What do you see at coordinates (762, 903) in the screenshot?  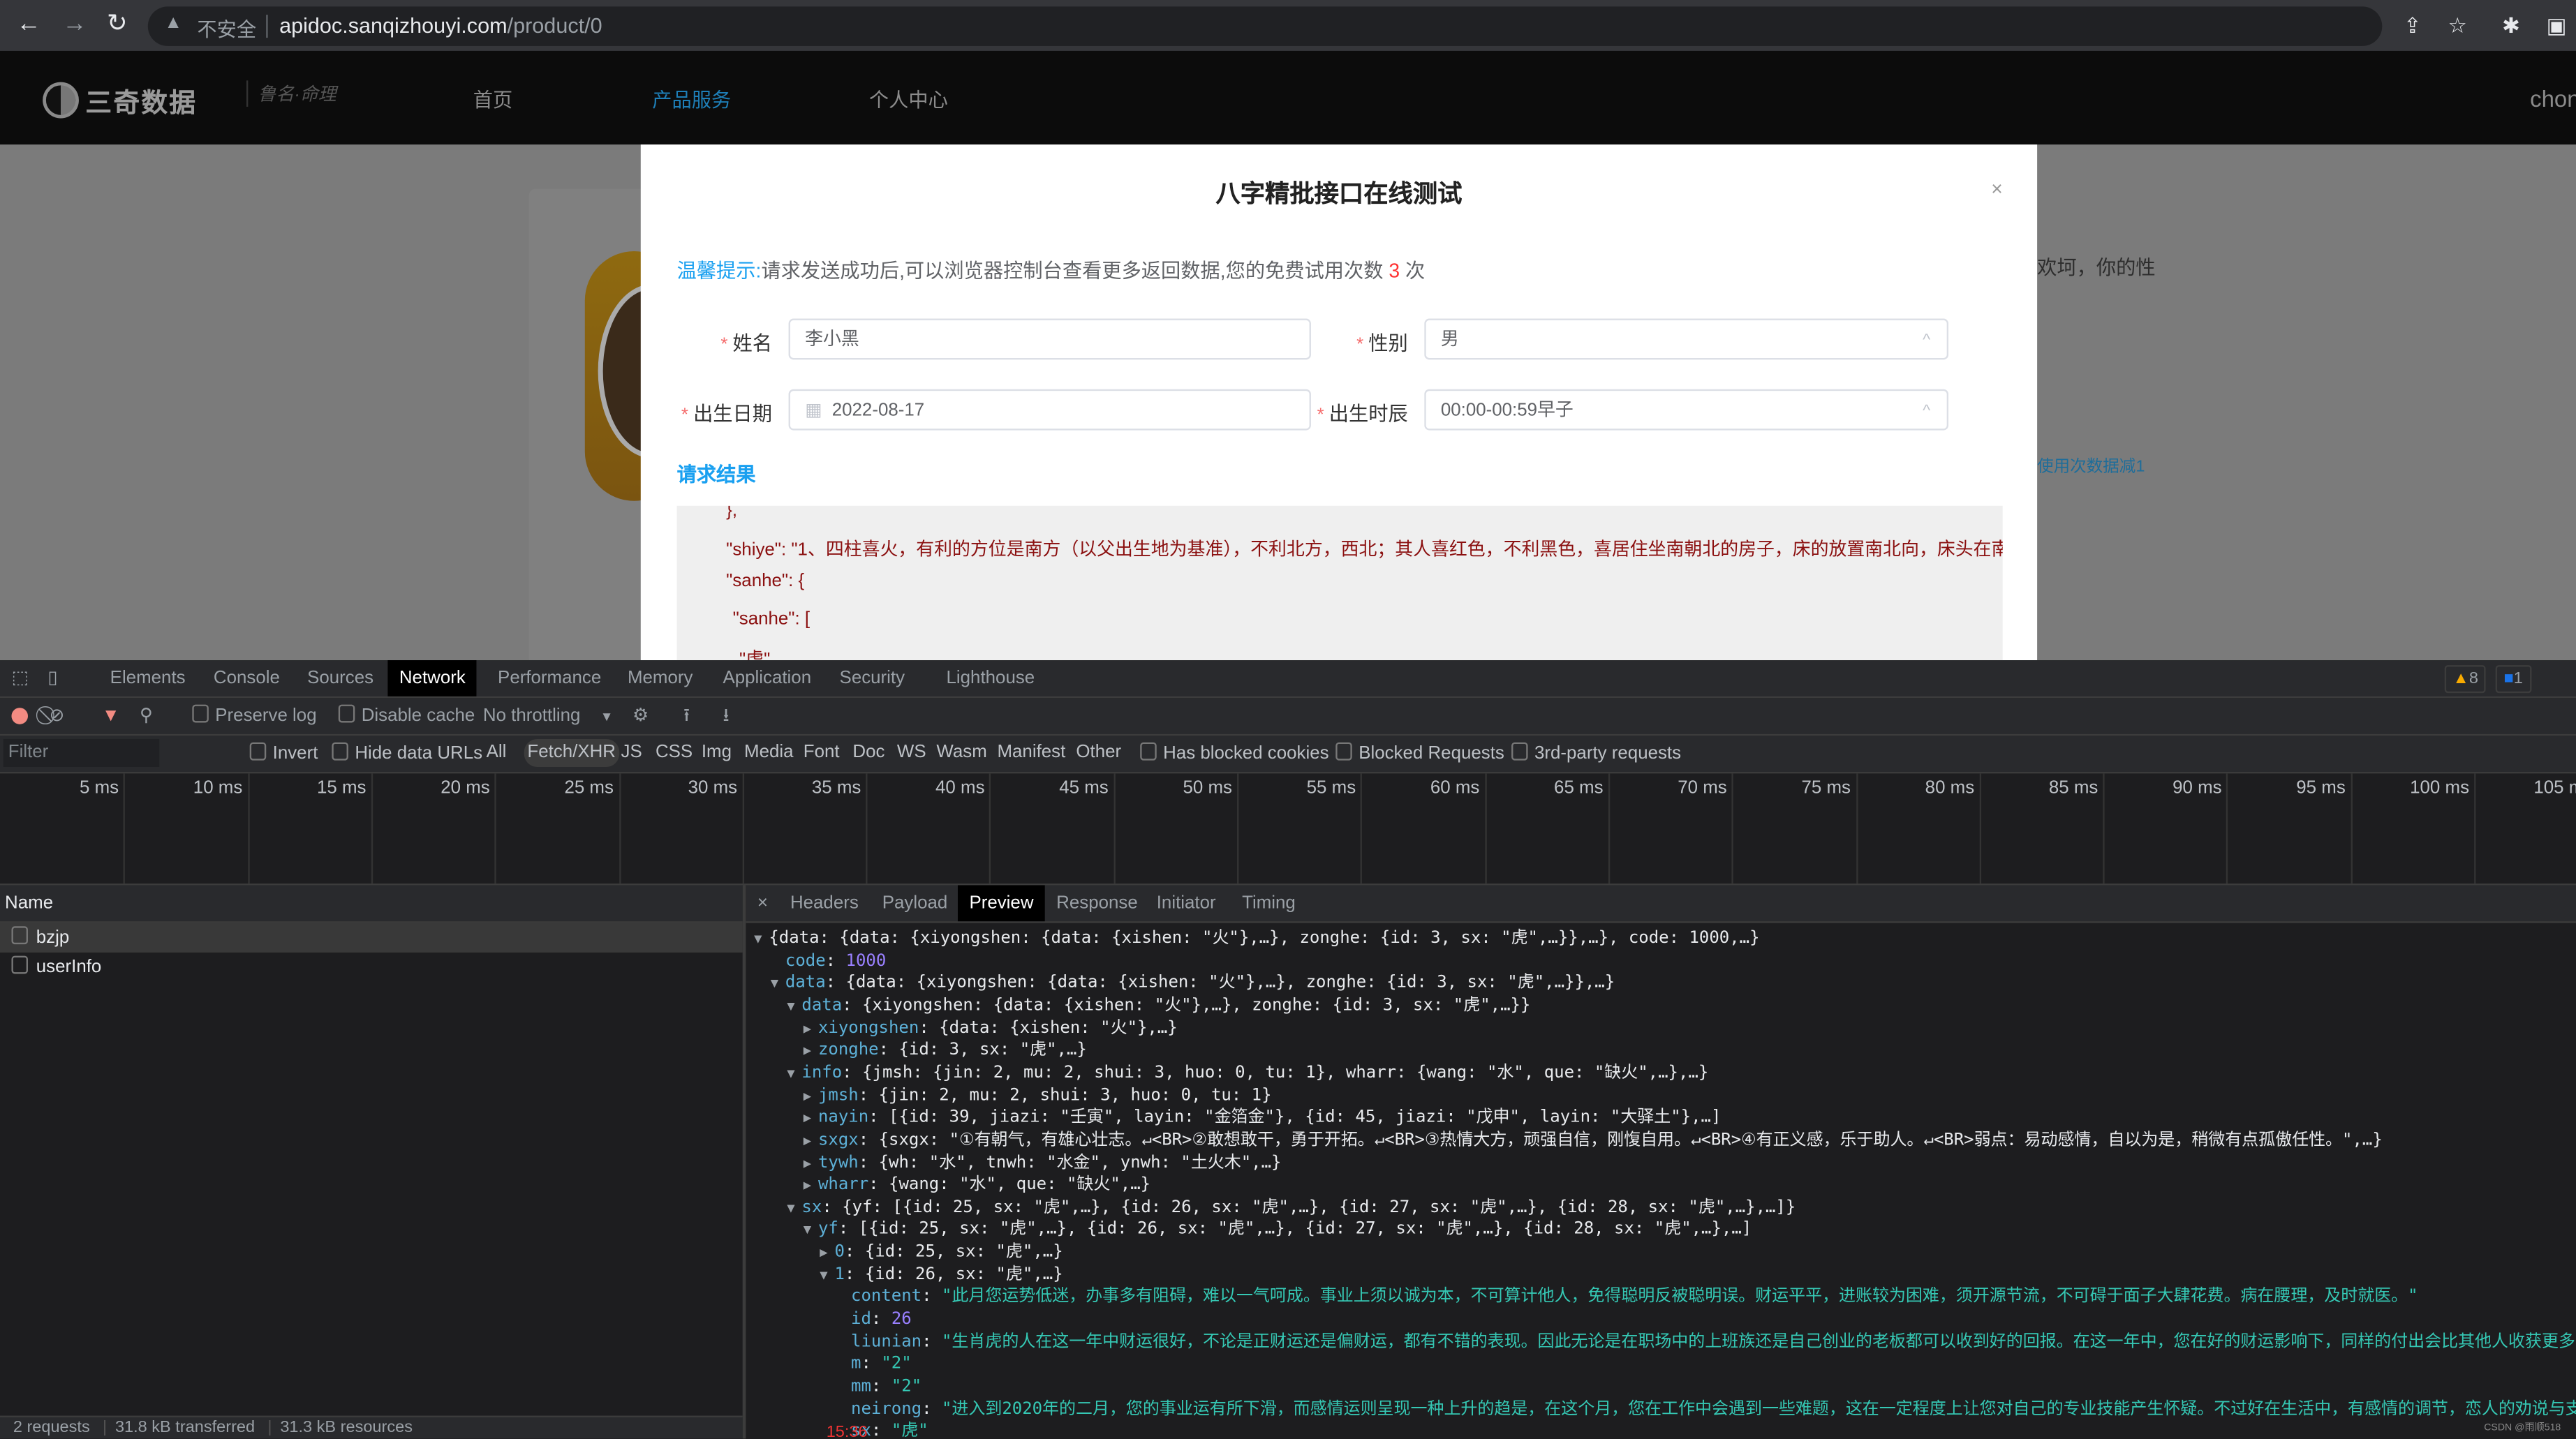 I see `close-details-icon: ×` at bounding box center [762, 903].